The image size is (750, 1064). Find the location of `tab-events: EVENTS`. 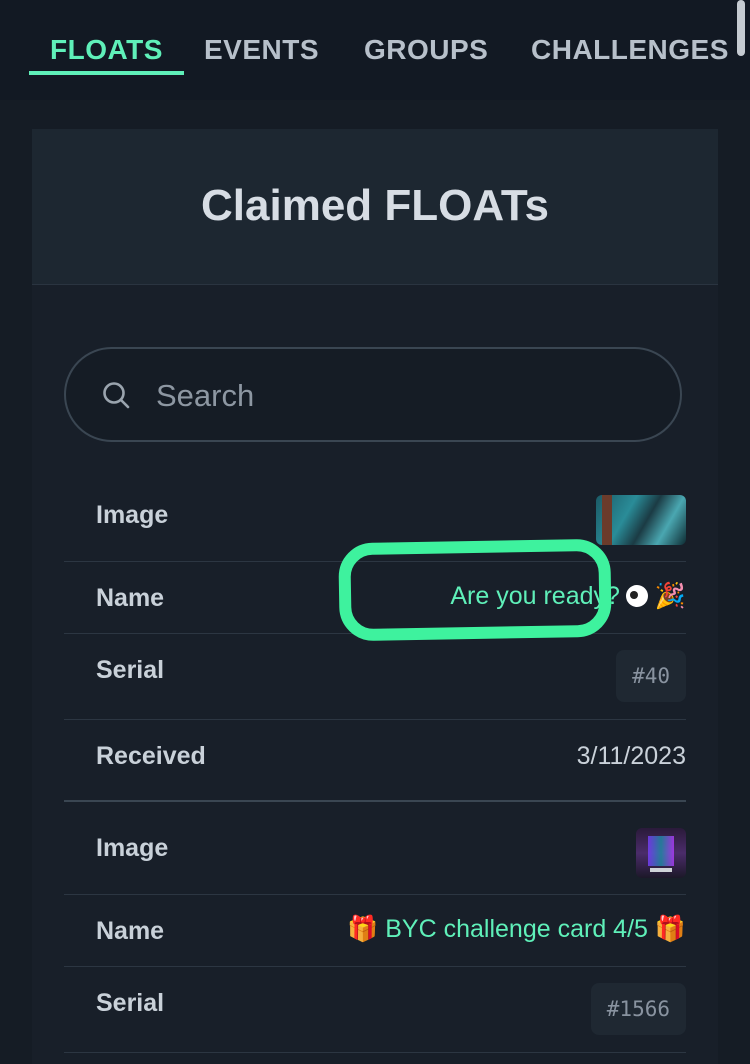

tab-events: EVENTS is located at coordinates (261, 50).